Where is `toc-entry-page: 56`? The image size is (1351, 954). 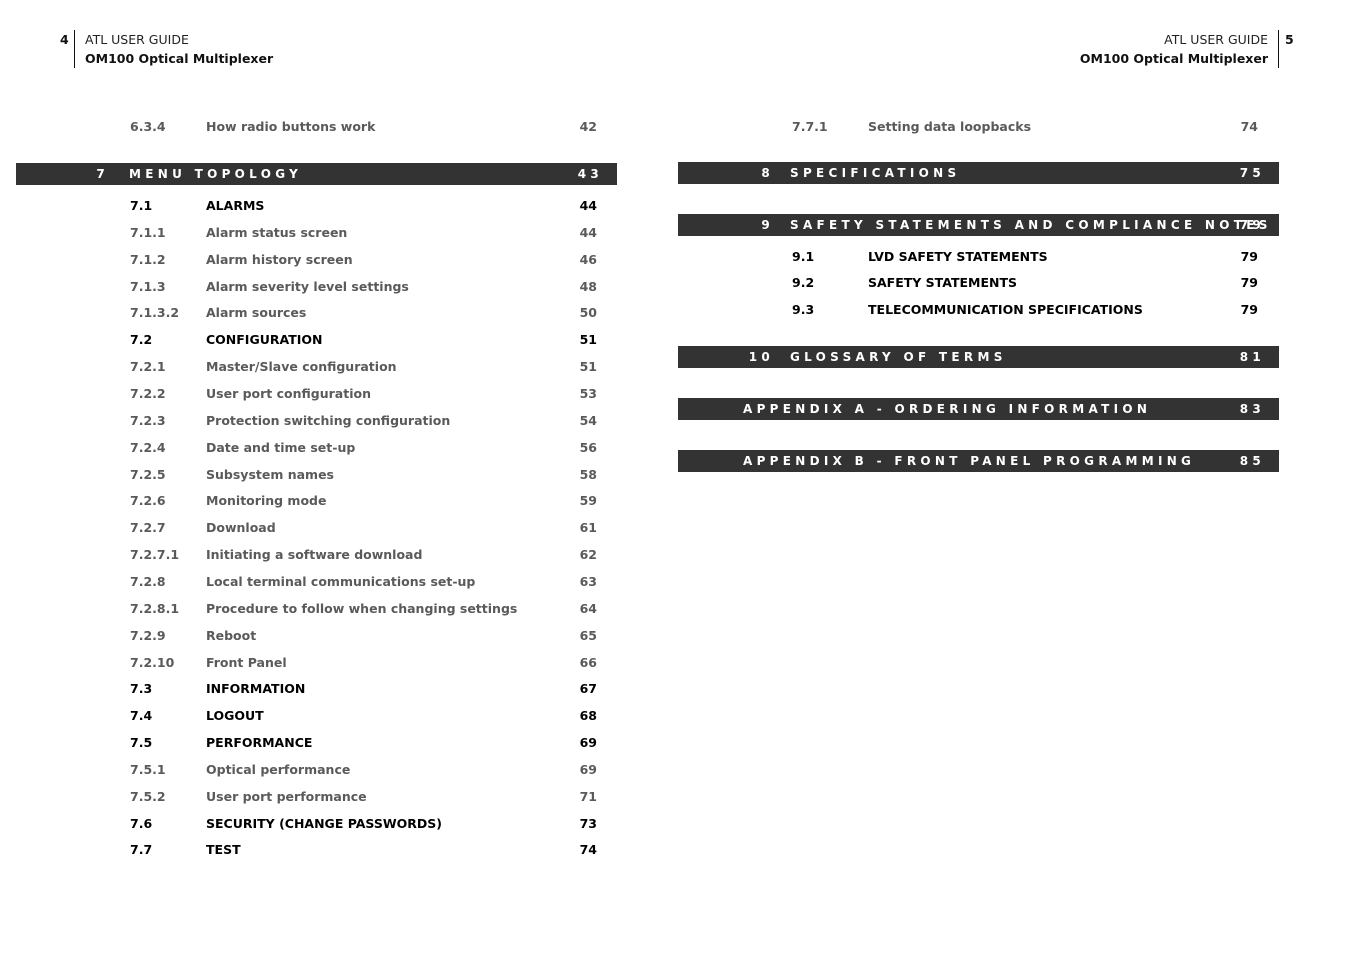
toc-entry-page: 56 is located at coordinates (588, 447).